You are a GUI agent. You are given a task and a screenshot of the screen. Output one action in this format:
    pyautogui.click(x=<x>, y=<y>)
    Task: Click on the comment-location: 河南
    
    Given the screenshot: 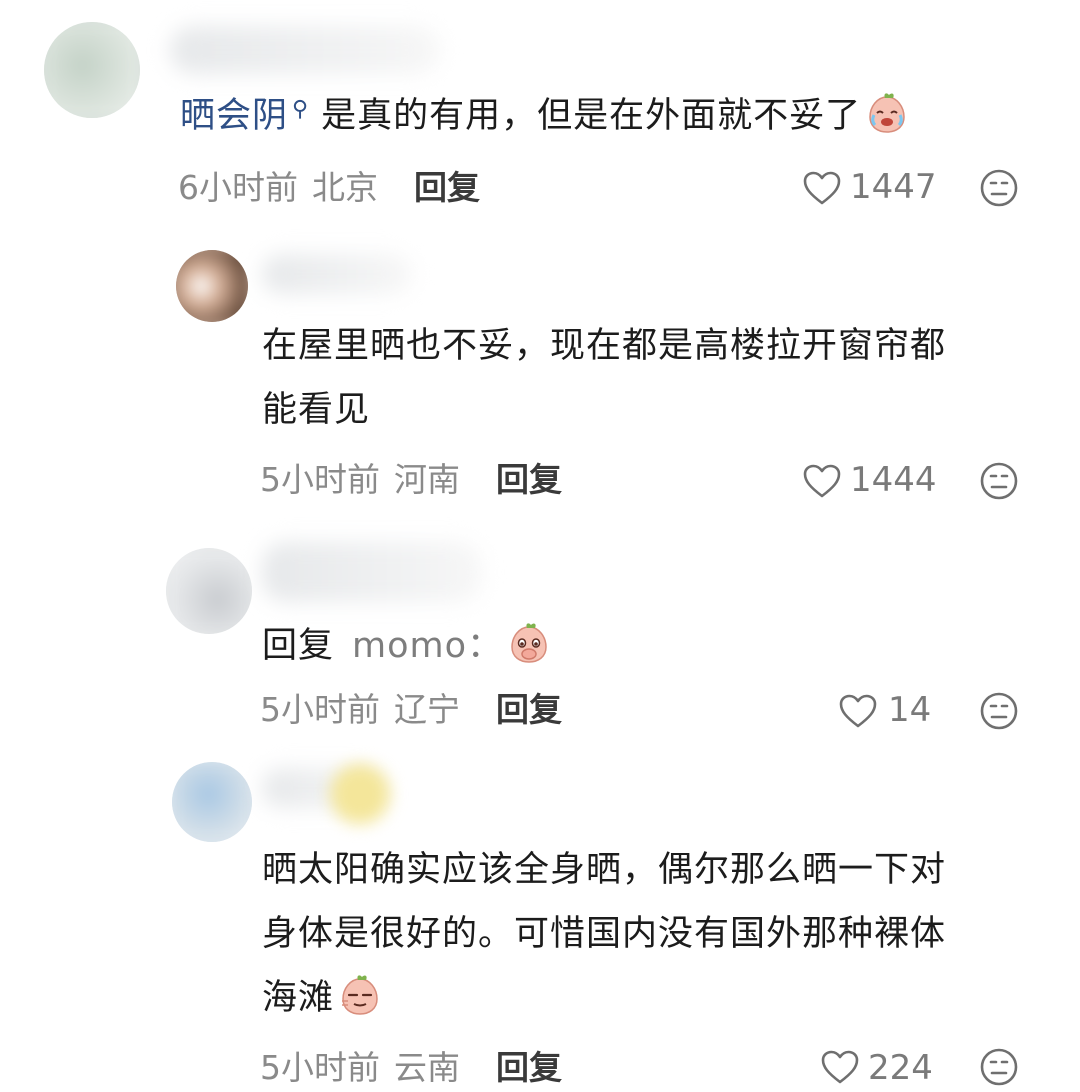 What is the action you would take?
    pyautogui.click(x=427, y=479)
    